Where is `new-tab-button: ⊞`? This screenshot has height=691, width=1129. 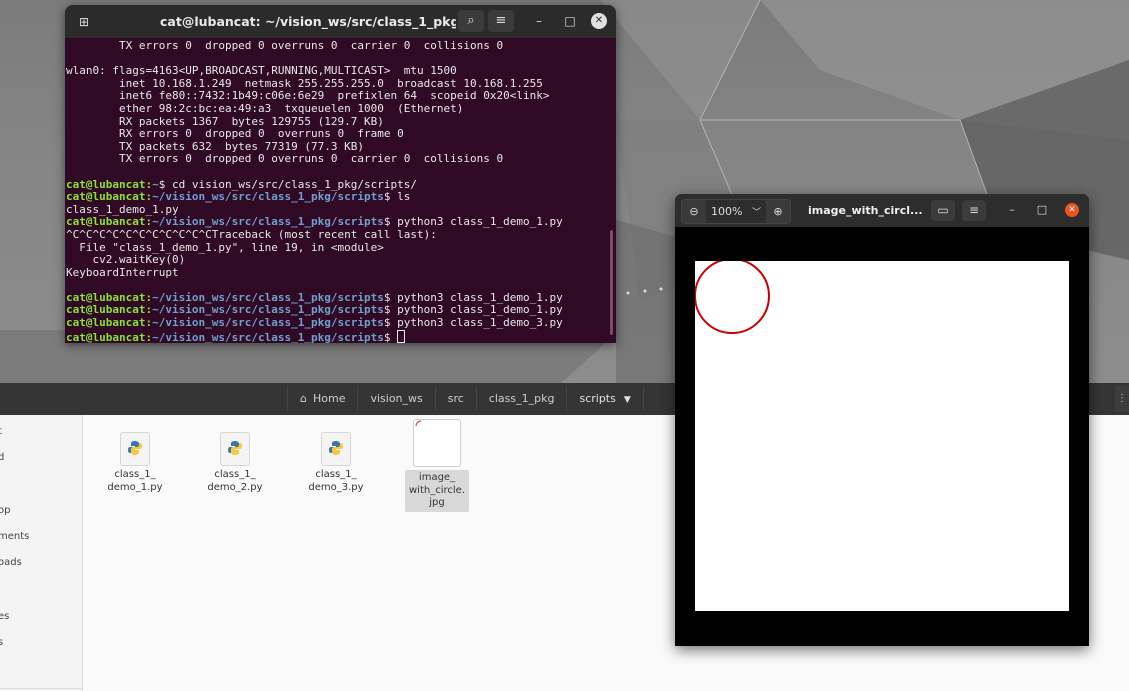
new-tab-button: ⊞ is located at coordinates (84, 22).